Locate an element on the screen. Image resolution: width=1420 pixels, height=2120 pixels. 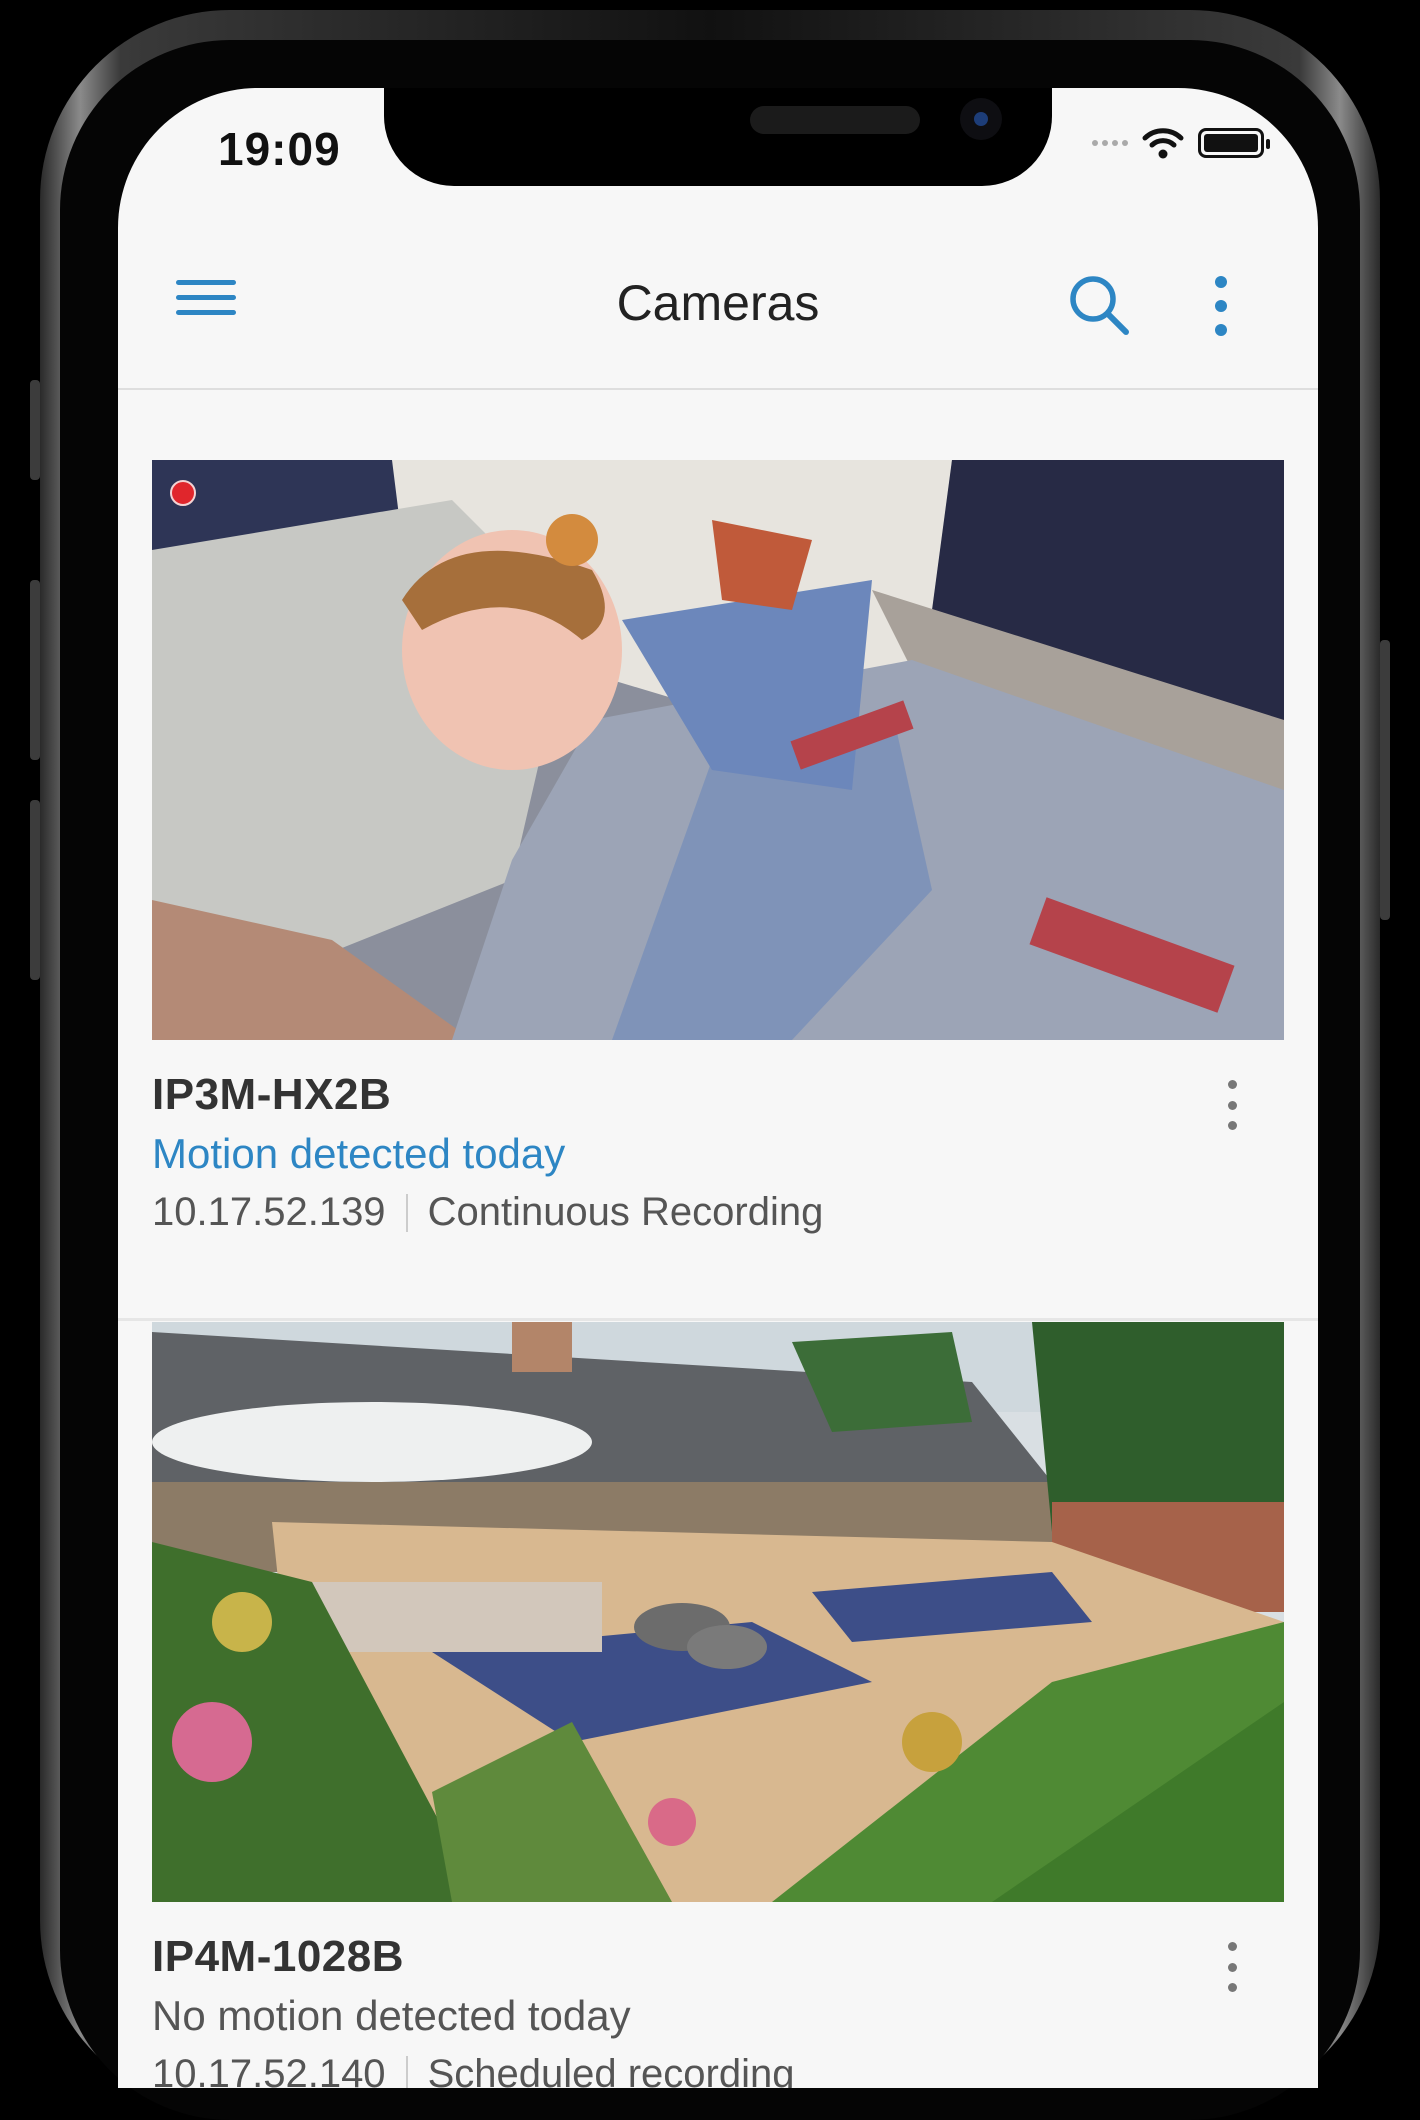
camera-ip: 10.17.52.139 is located at coordinates (269, 1212).